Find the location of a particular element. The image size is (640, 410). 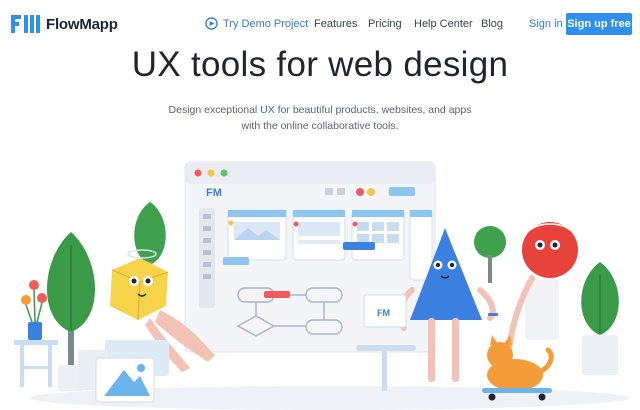

demo-play-icon is located at coordinates (211, 23).